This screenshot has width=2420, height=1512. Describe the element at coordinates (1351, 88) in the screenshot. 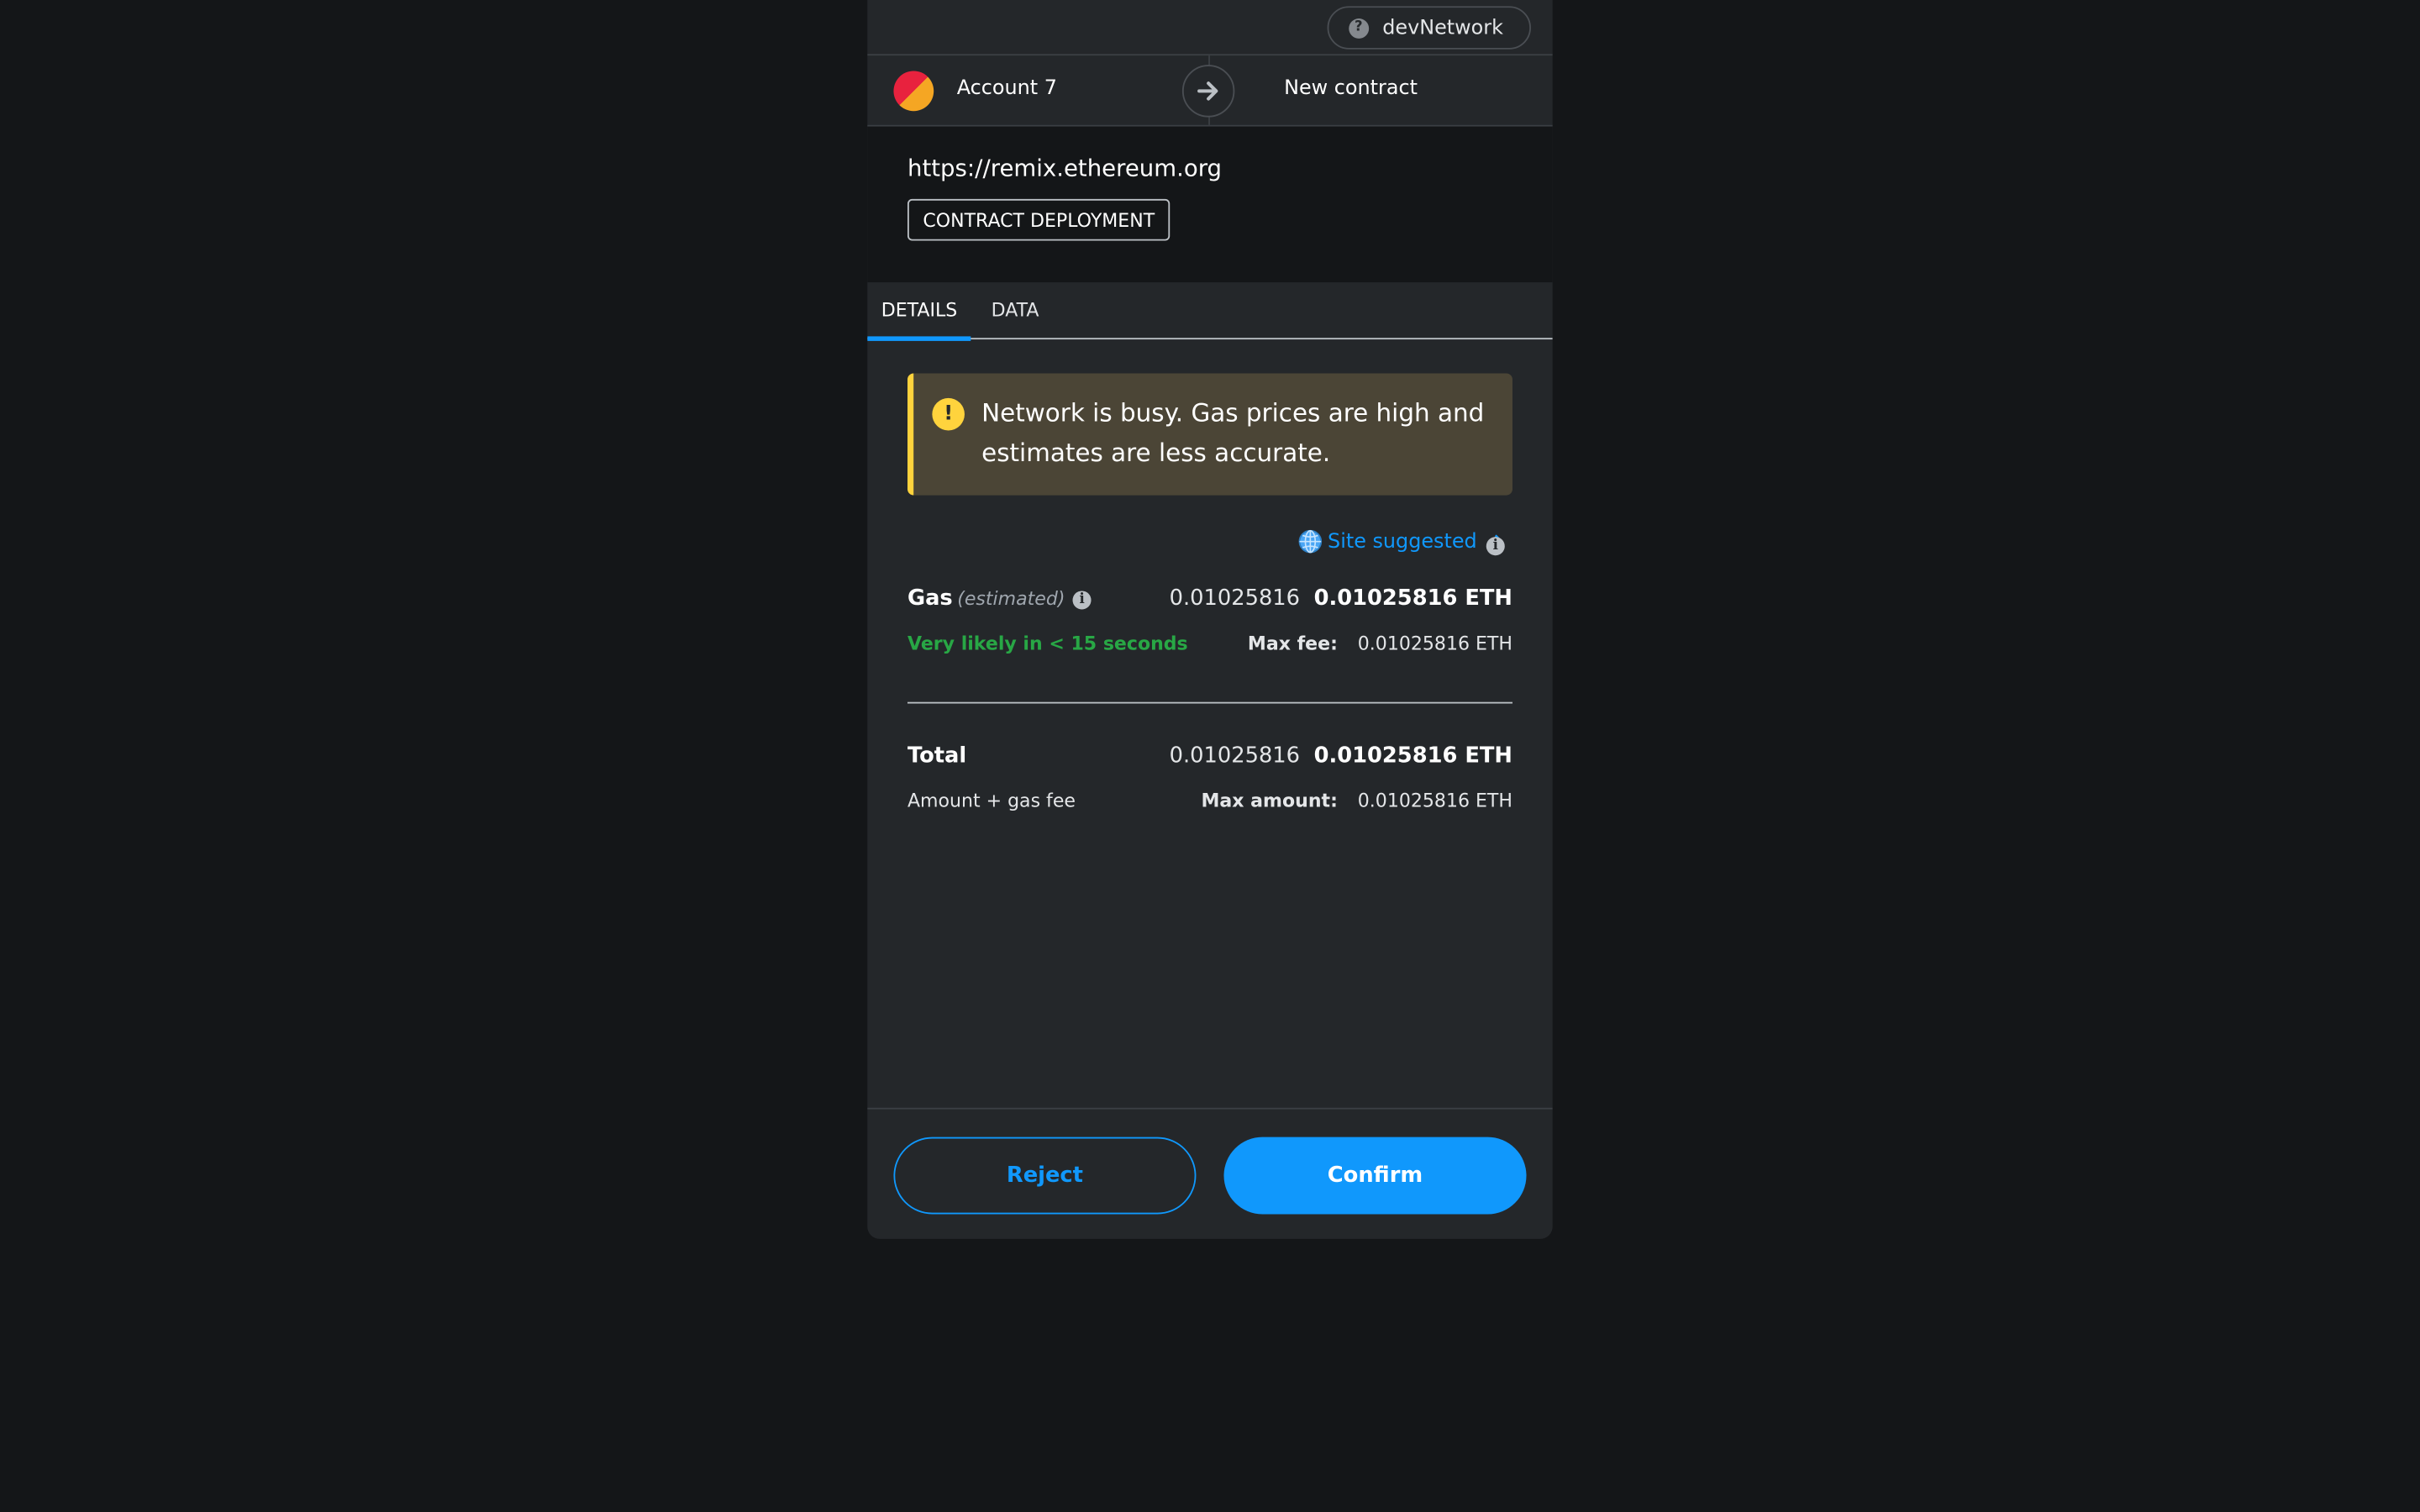

I see `recipient-name: New contract` at that location.